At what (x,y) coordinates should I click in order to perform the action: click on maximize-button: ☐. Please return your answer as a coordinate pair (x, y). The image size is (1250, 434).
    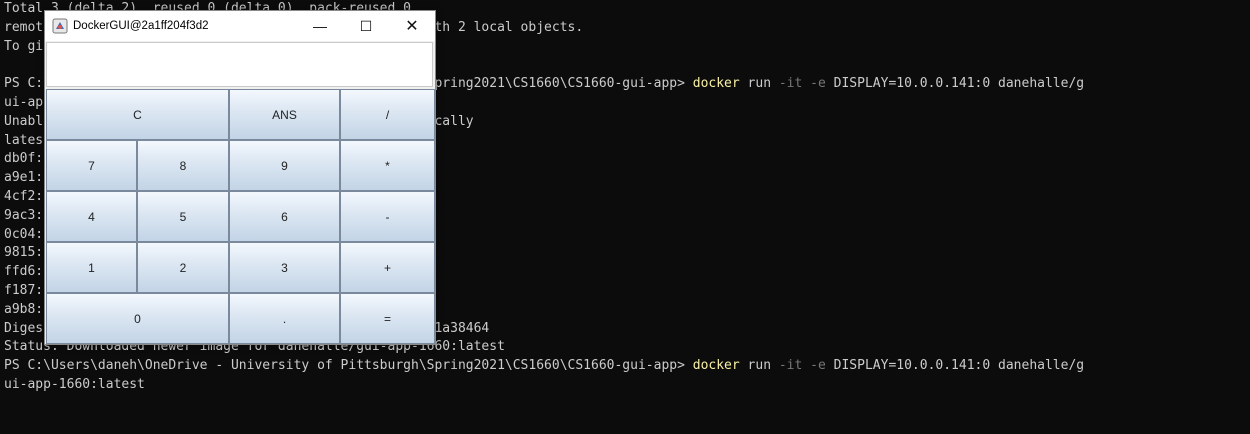
    Looking at the image, I should click on (366, 26).